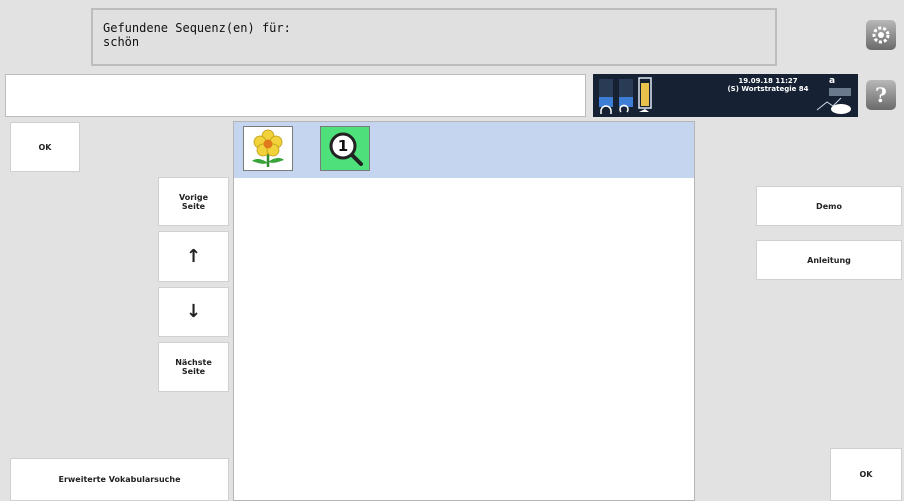 This screenshot has height=501, width=904. What do you see at coordinates (197, 28) in the screenshot?
I see `message-title: Gefundene Sequenz(en) für:` at bounding box center [197, 28].